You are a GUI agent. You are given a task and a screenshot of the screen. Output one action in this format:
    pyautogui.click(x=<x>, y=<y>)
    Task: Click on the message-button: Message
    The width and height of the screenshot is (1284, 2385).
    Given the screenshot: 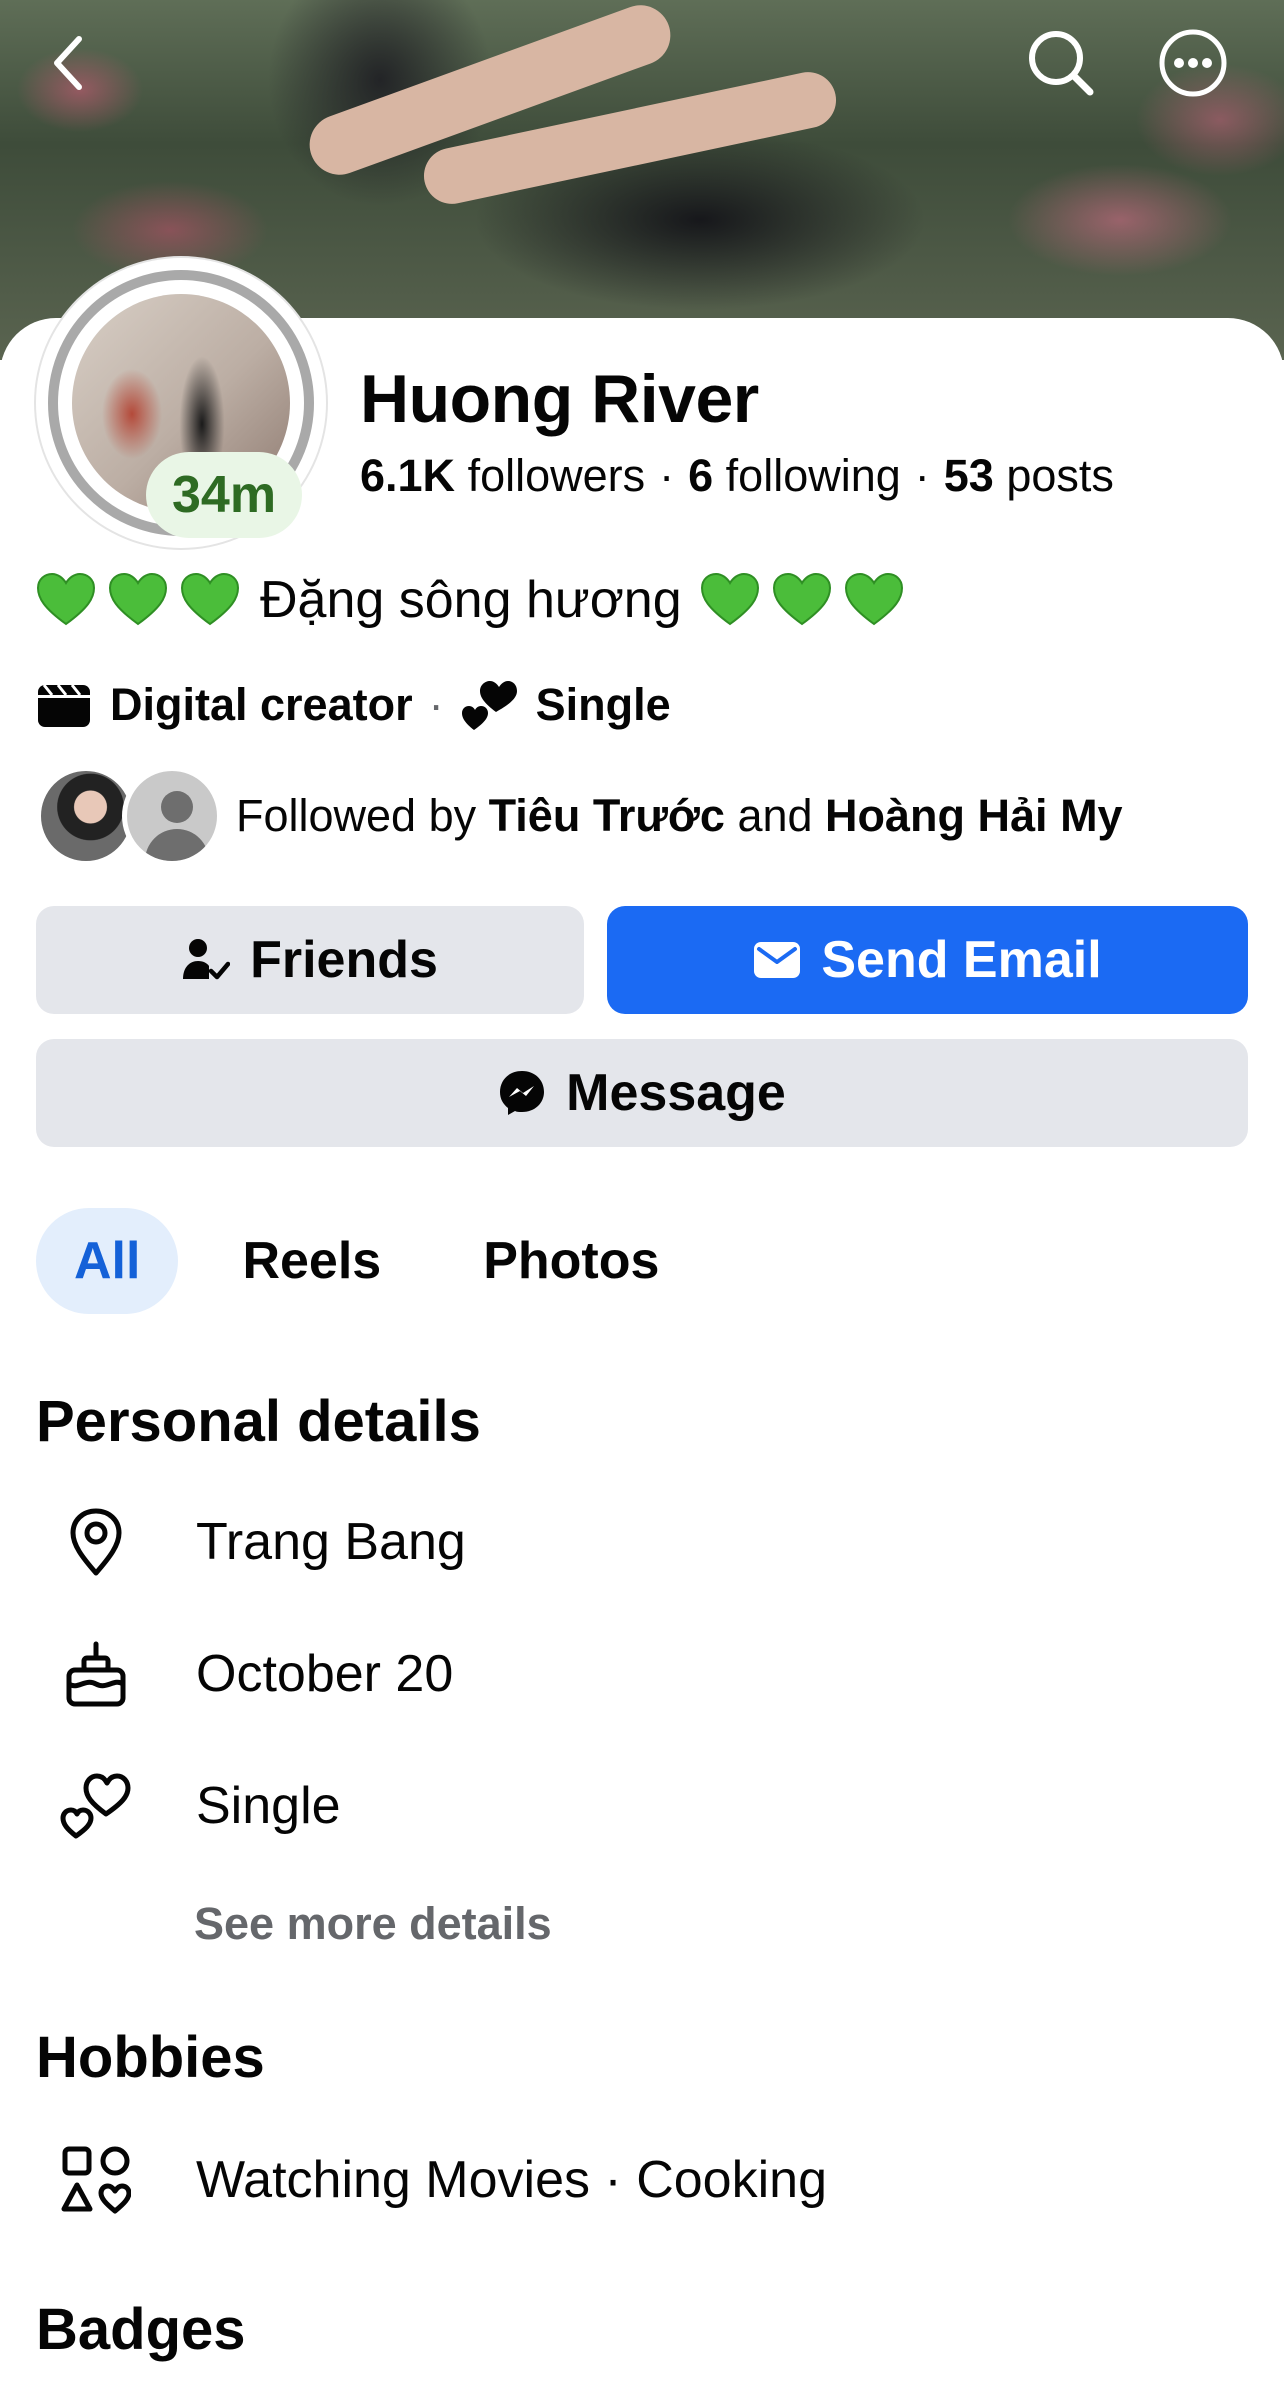 What is the action you would take?
    pyautogui.click(x=642, y=1093)
    